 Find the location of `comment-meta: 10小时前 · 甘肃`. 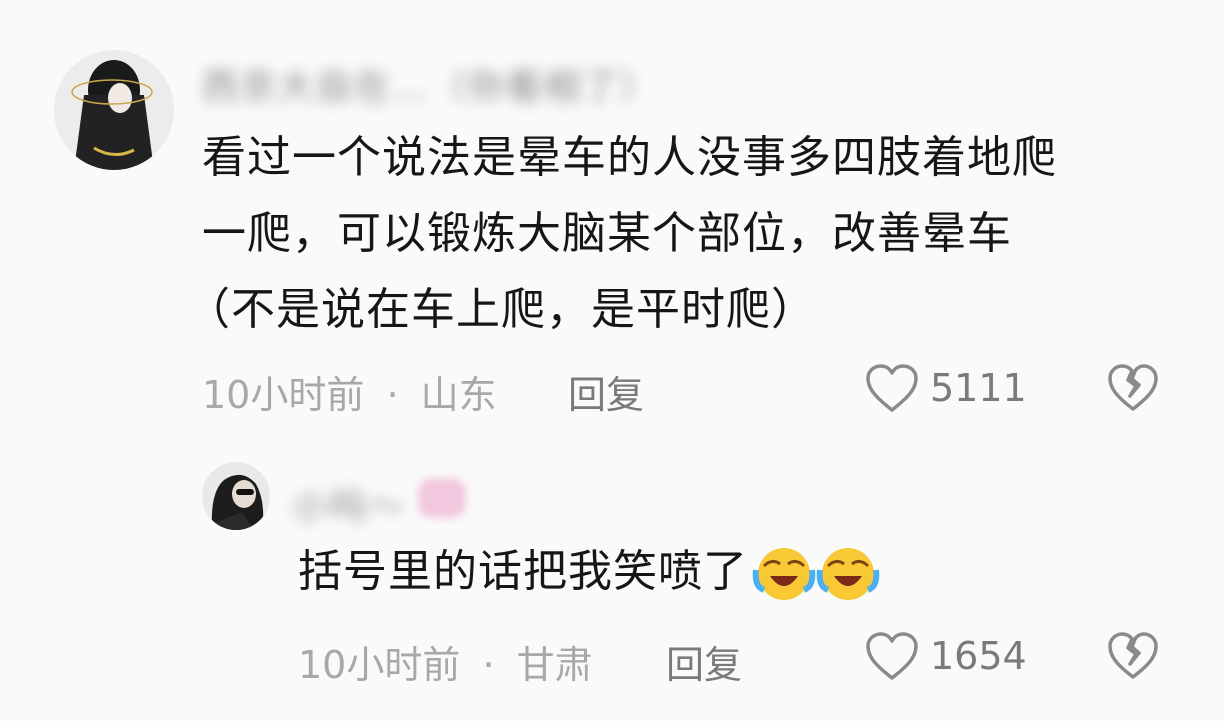

comment-meta: 10小时前 · 甘肃 is located at coordinates (445, 661).